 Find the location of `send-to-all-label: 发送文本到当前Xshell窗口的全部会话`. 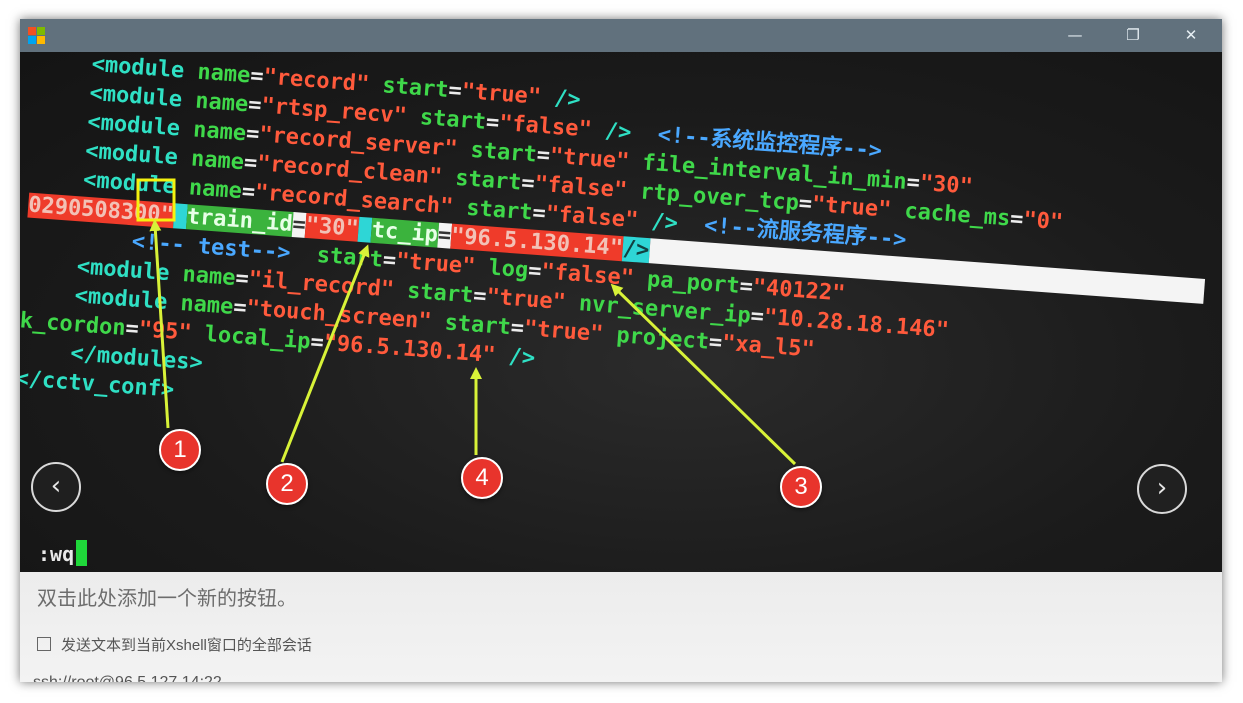

send-to-all-label: 发送文本到当前Xshell窗口的全部会话 is located at coordinates (186, 645).